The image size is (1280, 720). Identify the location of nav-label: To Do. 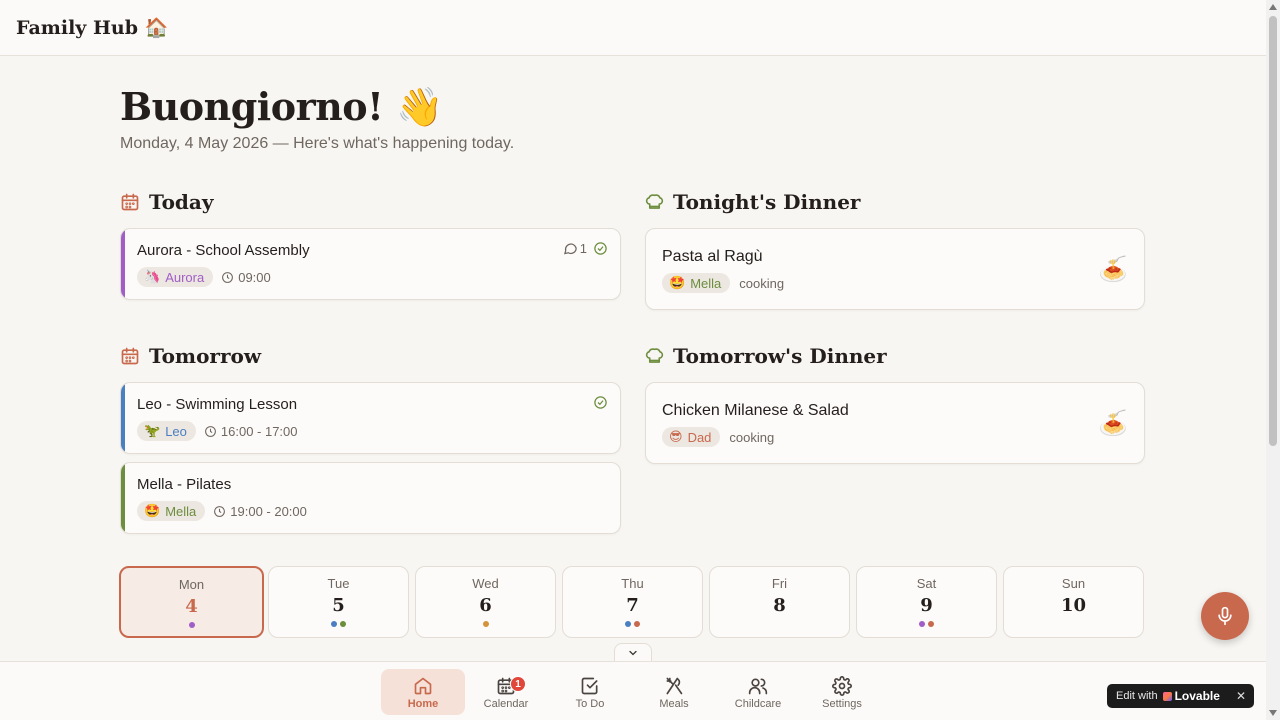
(590, 704).